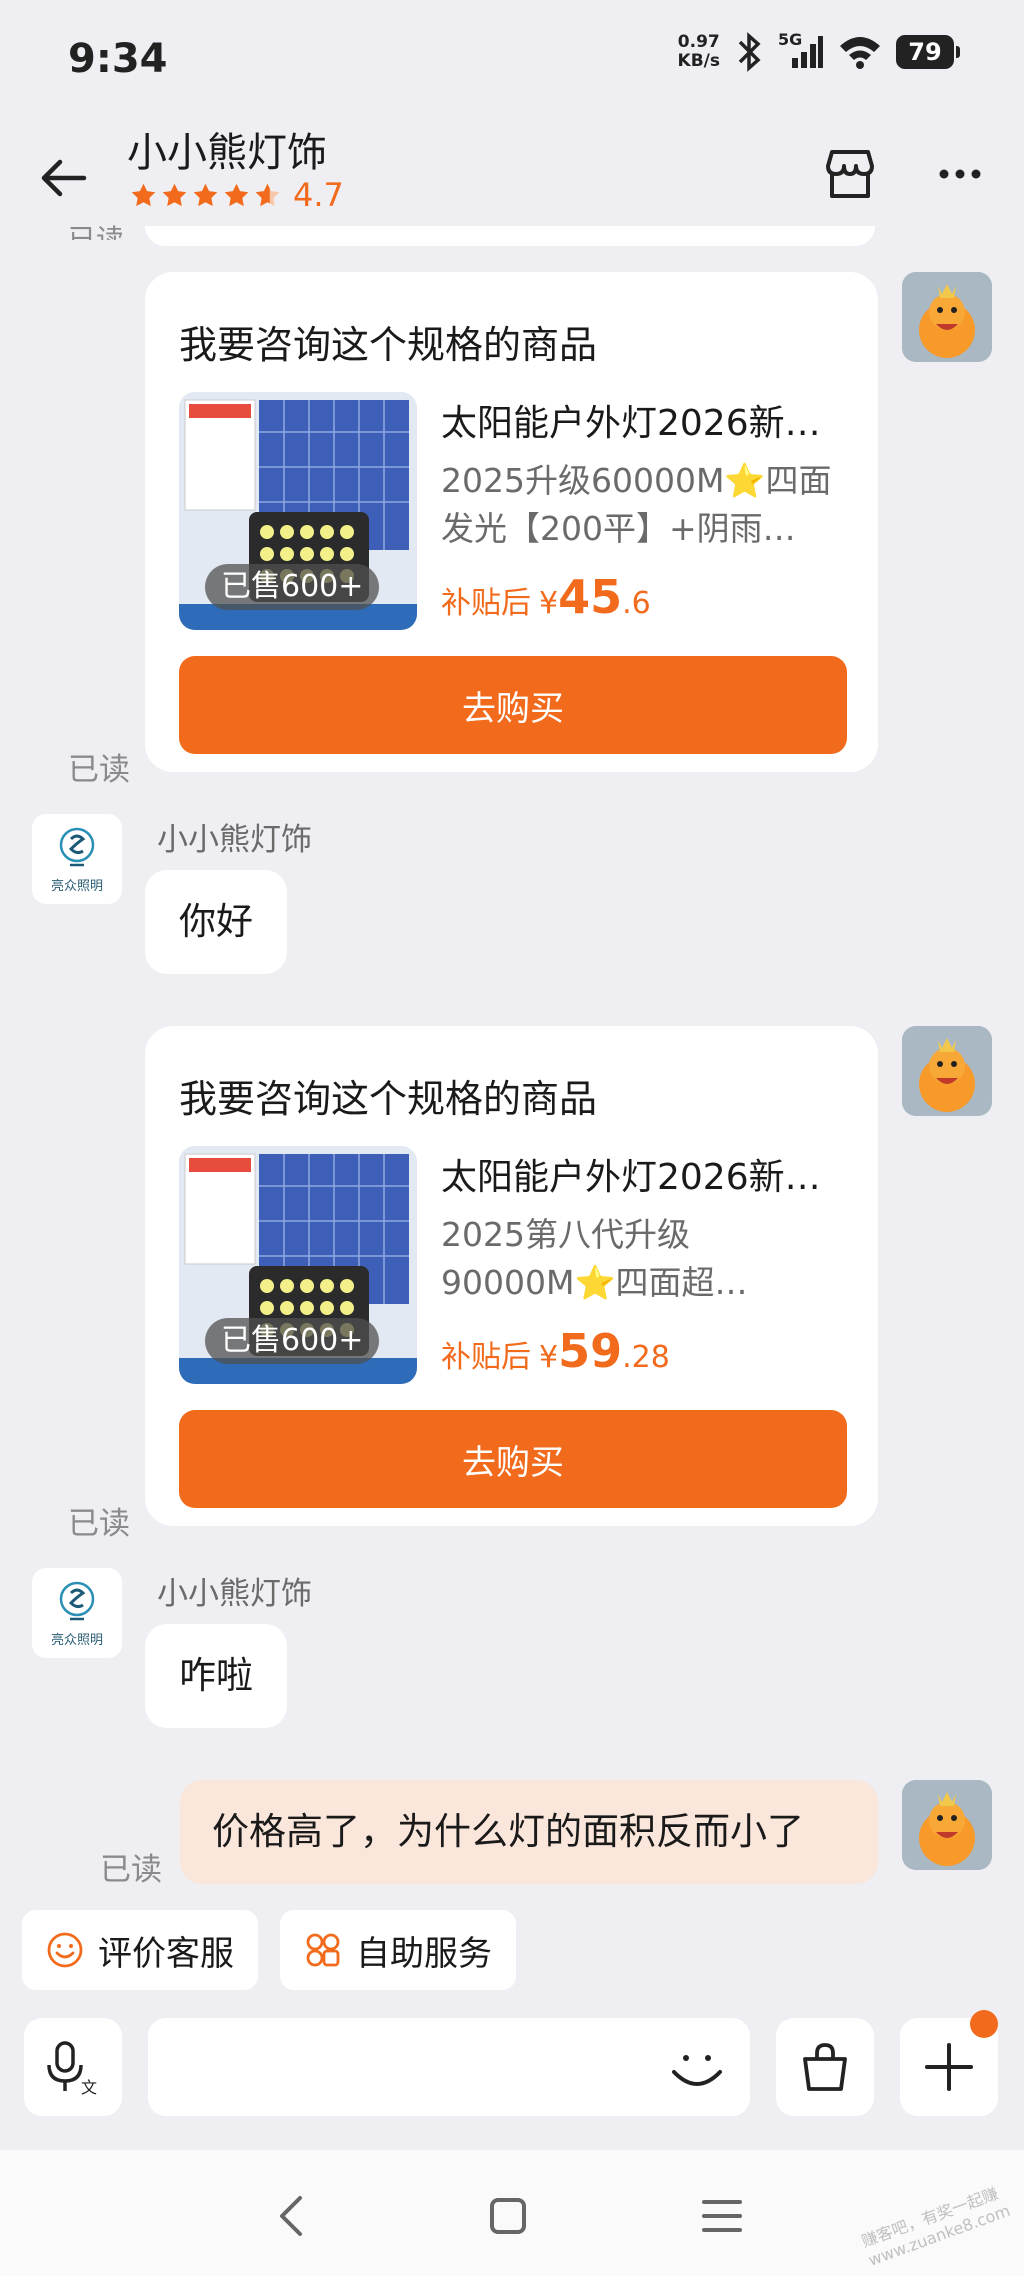  I want to click on shop-rating: 4.7, so click(237, 195).